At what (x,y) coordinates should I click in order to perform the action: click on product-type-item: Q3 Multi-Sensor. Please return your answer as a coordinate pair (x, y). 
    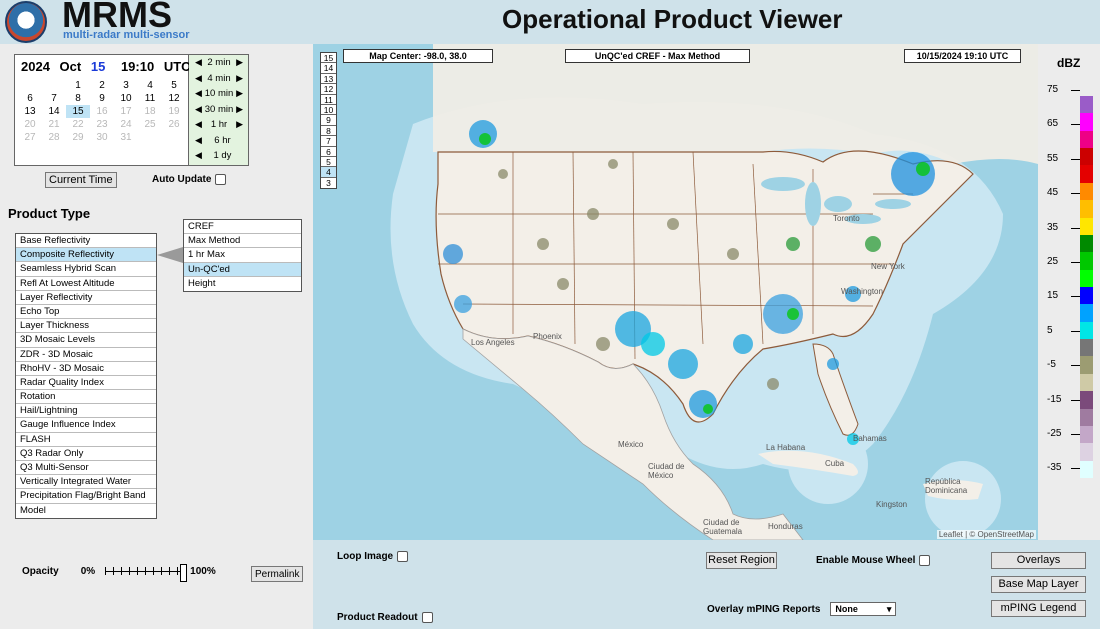
    Looking at the image, I should click on (86, 468).